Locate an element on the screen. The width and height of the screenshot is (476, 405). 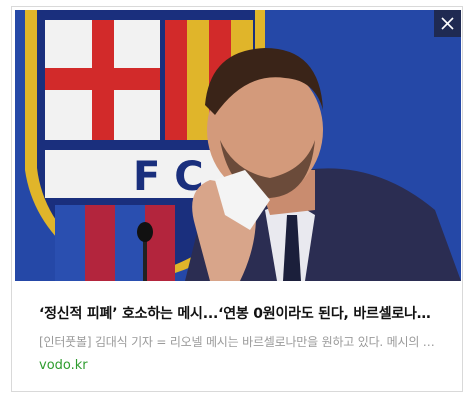
ad-source-link: vodo.kr is located at coordinates (63, 365).